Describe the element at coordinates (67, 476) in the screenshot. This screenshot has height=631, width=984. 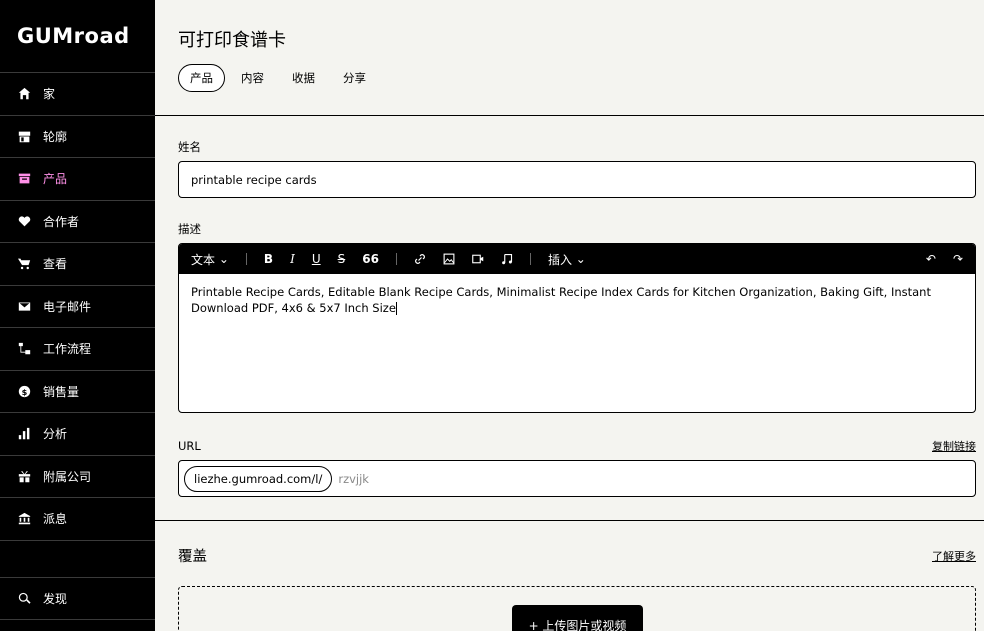
I see `sidebar-item-label: 附属公司` at that location.